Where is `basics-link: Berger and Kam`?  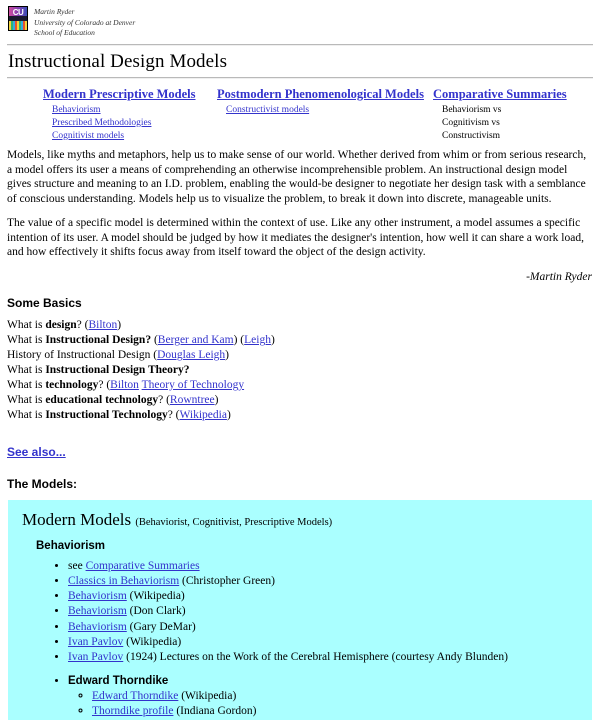 basics-link: Berger and Kam is located at coordinates (196, 340).